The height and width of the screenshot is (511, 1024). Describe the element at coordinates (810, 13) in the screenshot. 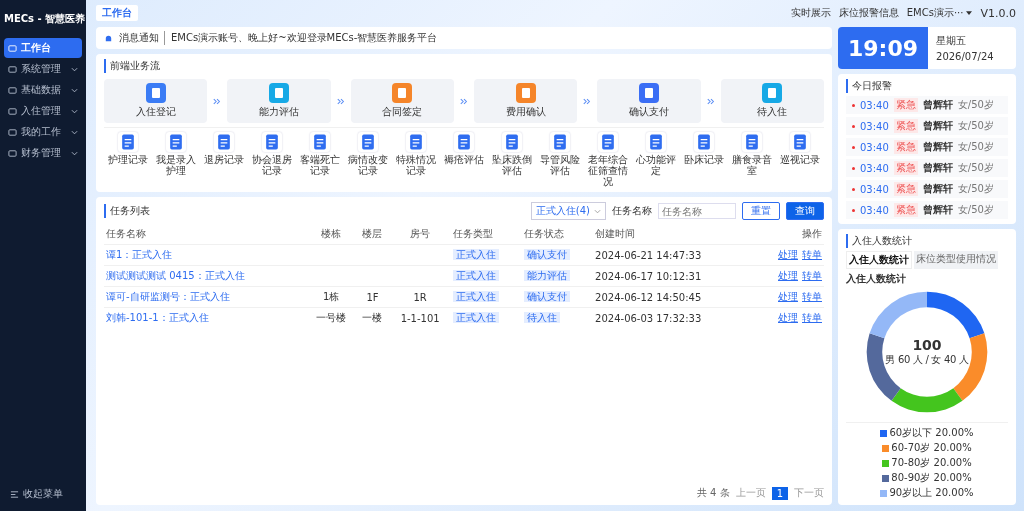

I see `header-link: 实时展示` at that location.